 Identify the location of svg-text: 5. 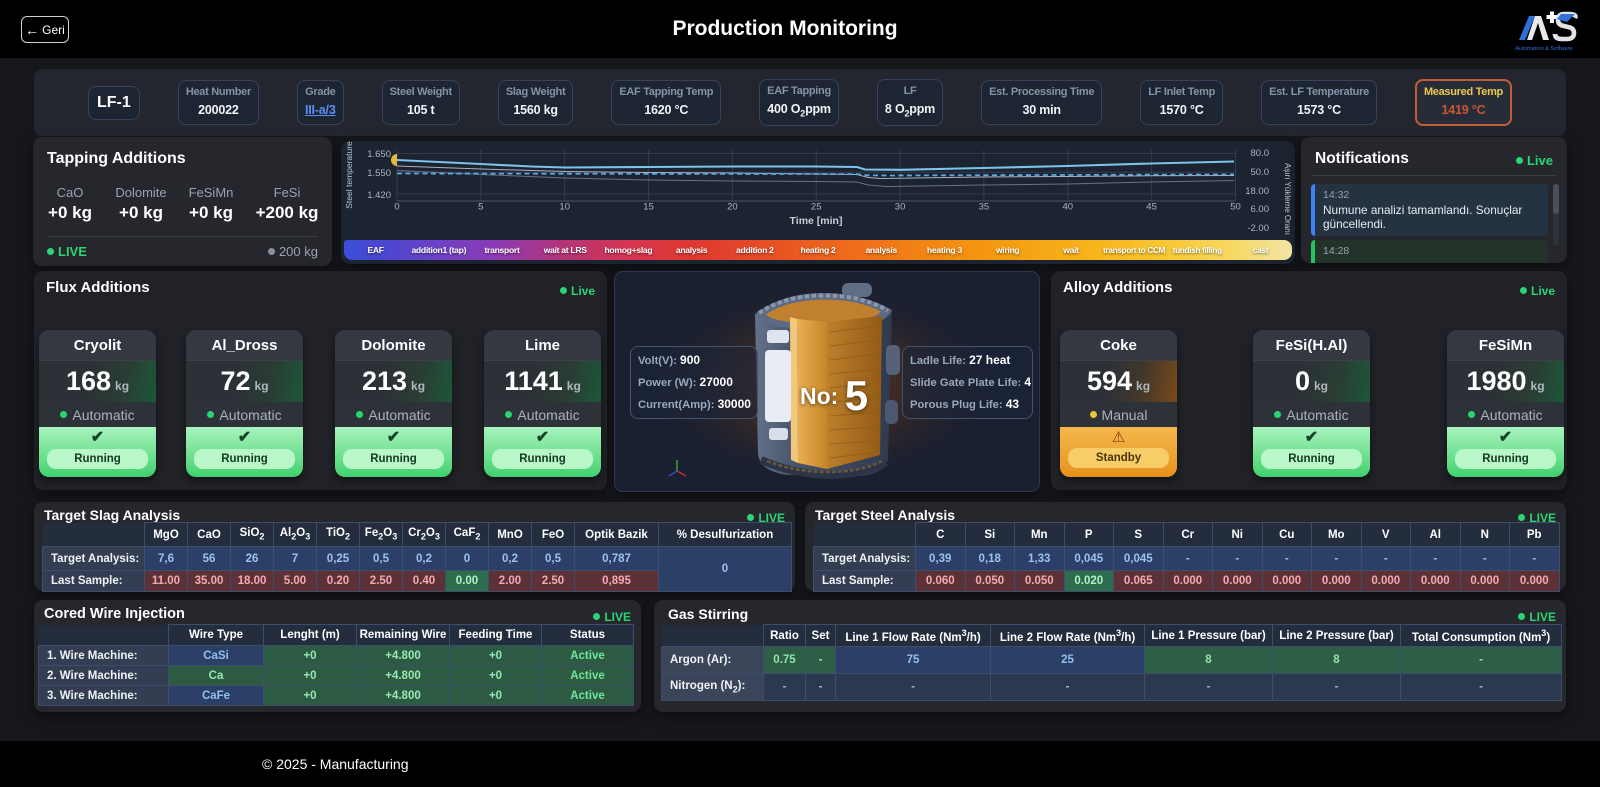
(480, 207).